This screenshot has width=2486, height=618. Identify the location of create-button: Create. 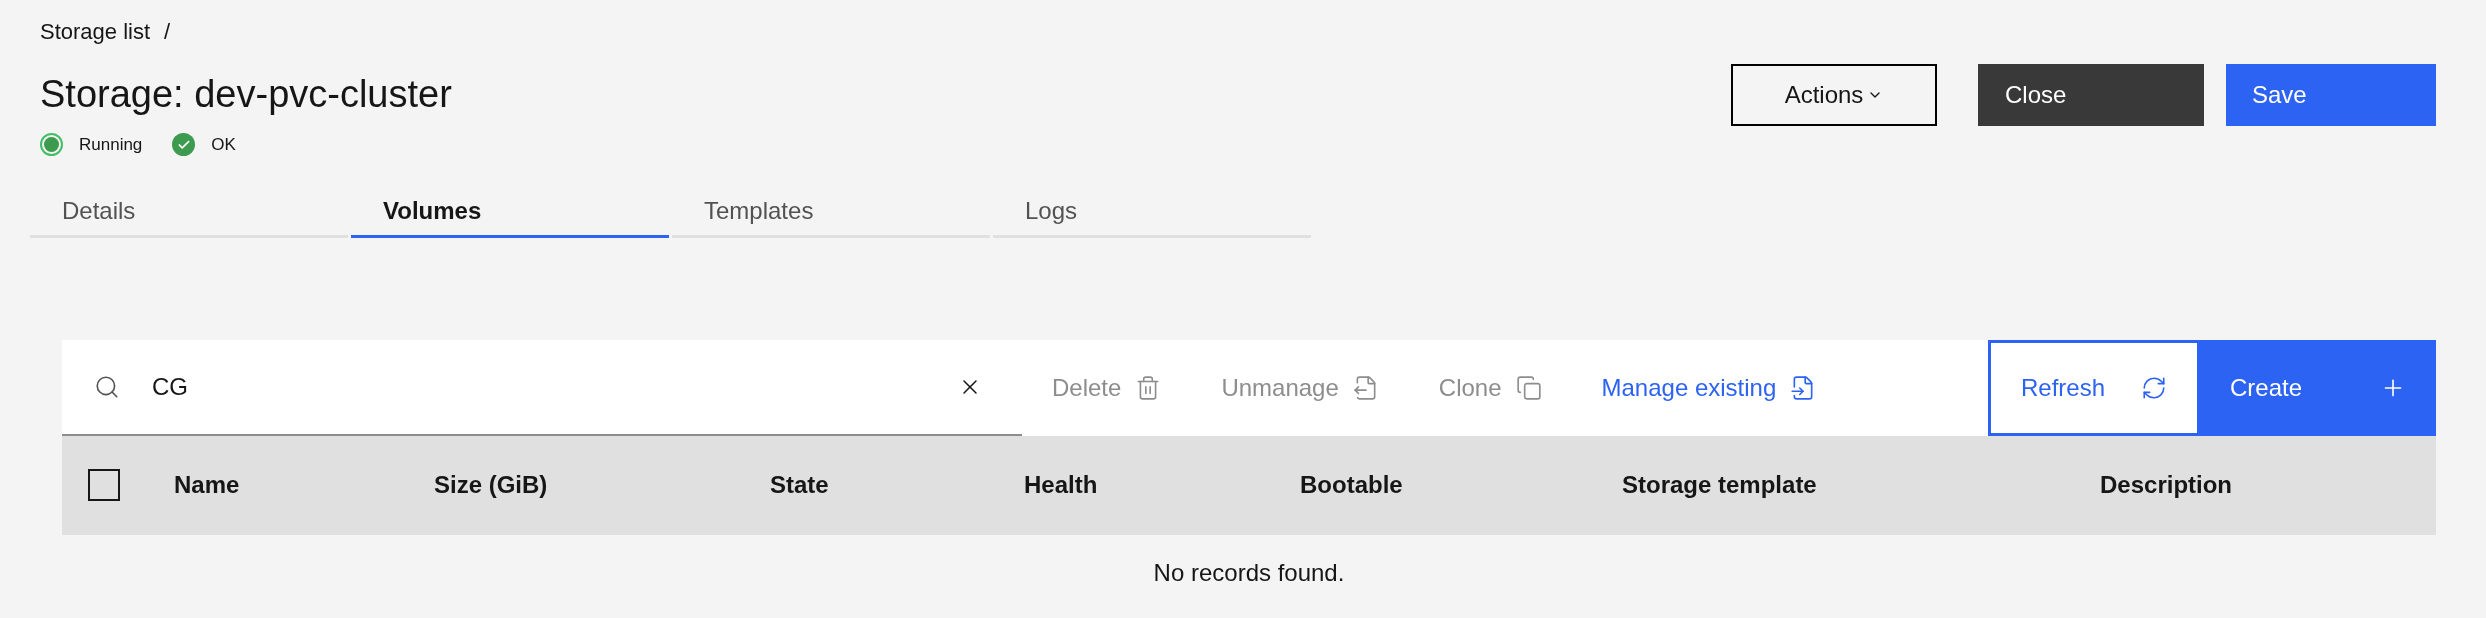
(2318, 387).